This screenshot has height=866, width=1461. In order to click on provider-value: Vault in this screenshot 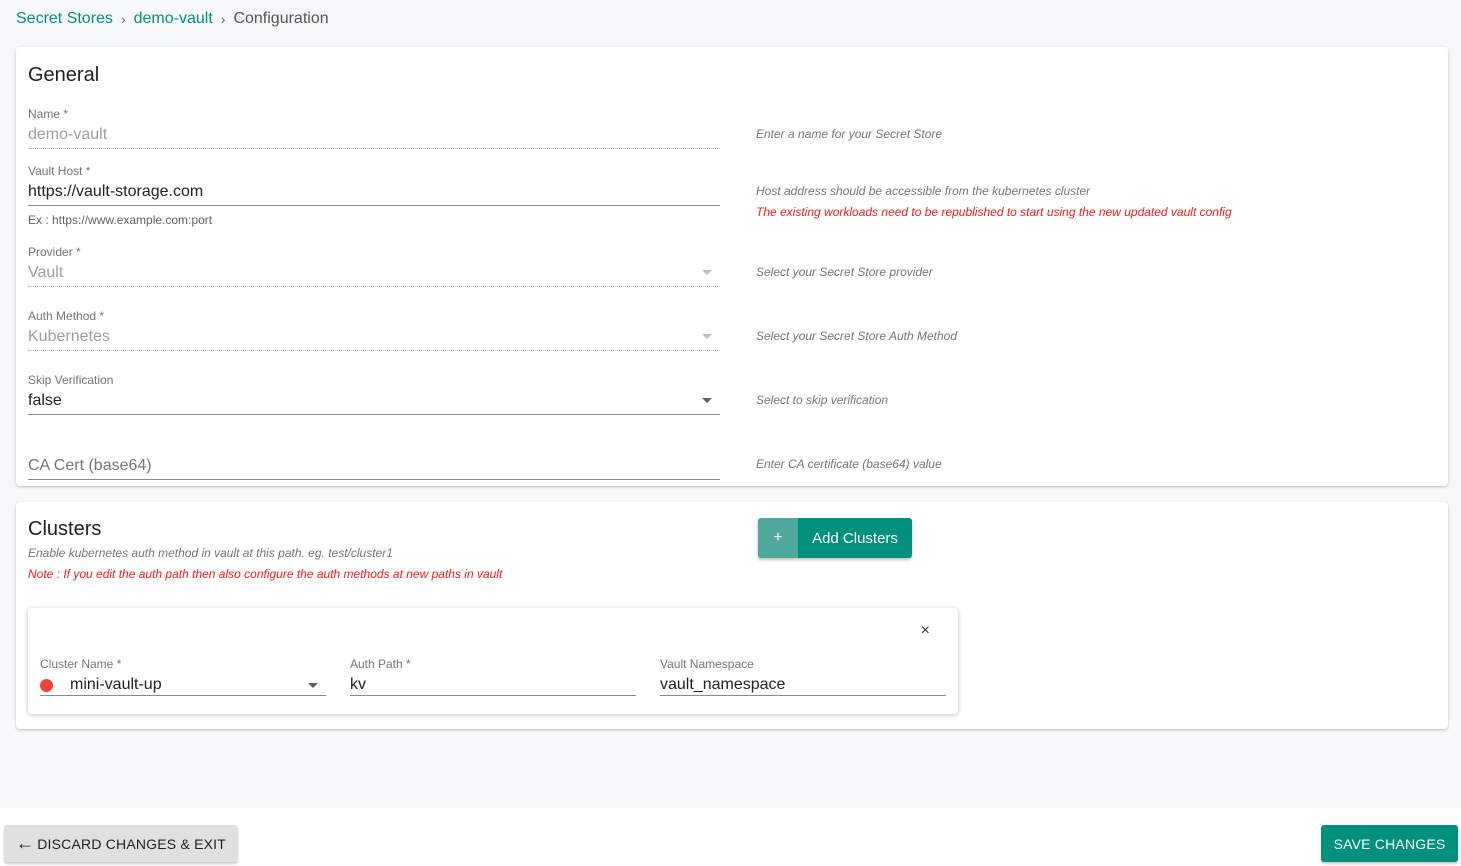, I will do `click(46, 272)`.